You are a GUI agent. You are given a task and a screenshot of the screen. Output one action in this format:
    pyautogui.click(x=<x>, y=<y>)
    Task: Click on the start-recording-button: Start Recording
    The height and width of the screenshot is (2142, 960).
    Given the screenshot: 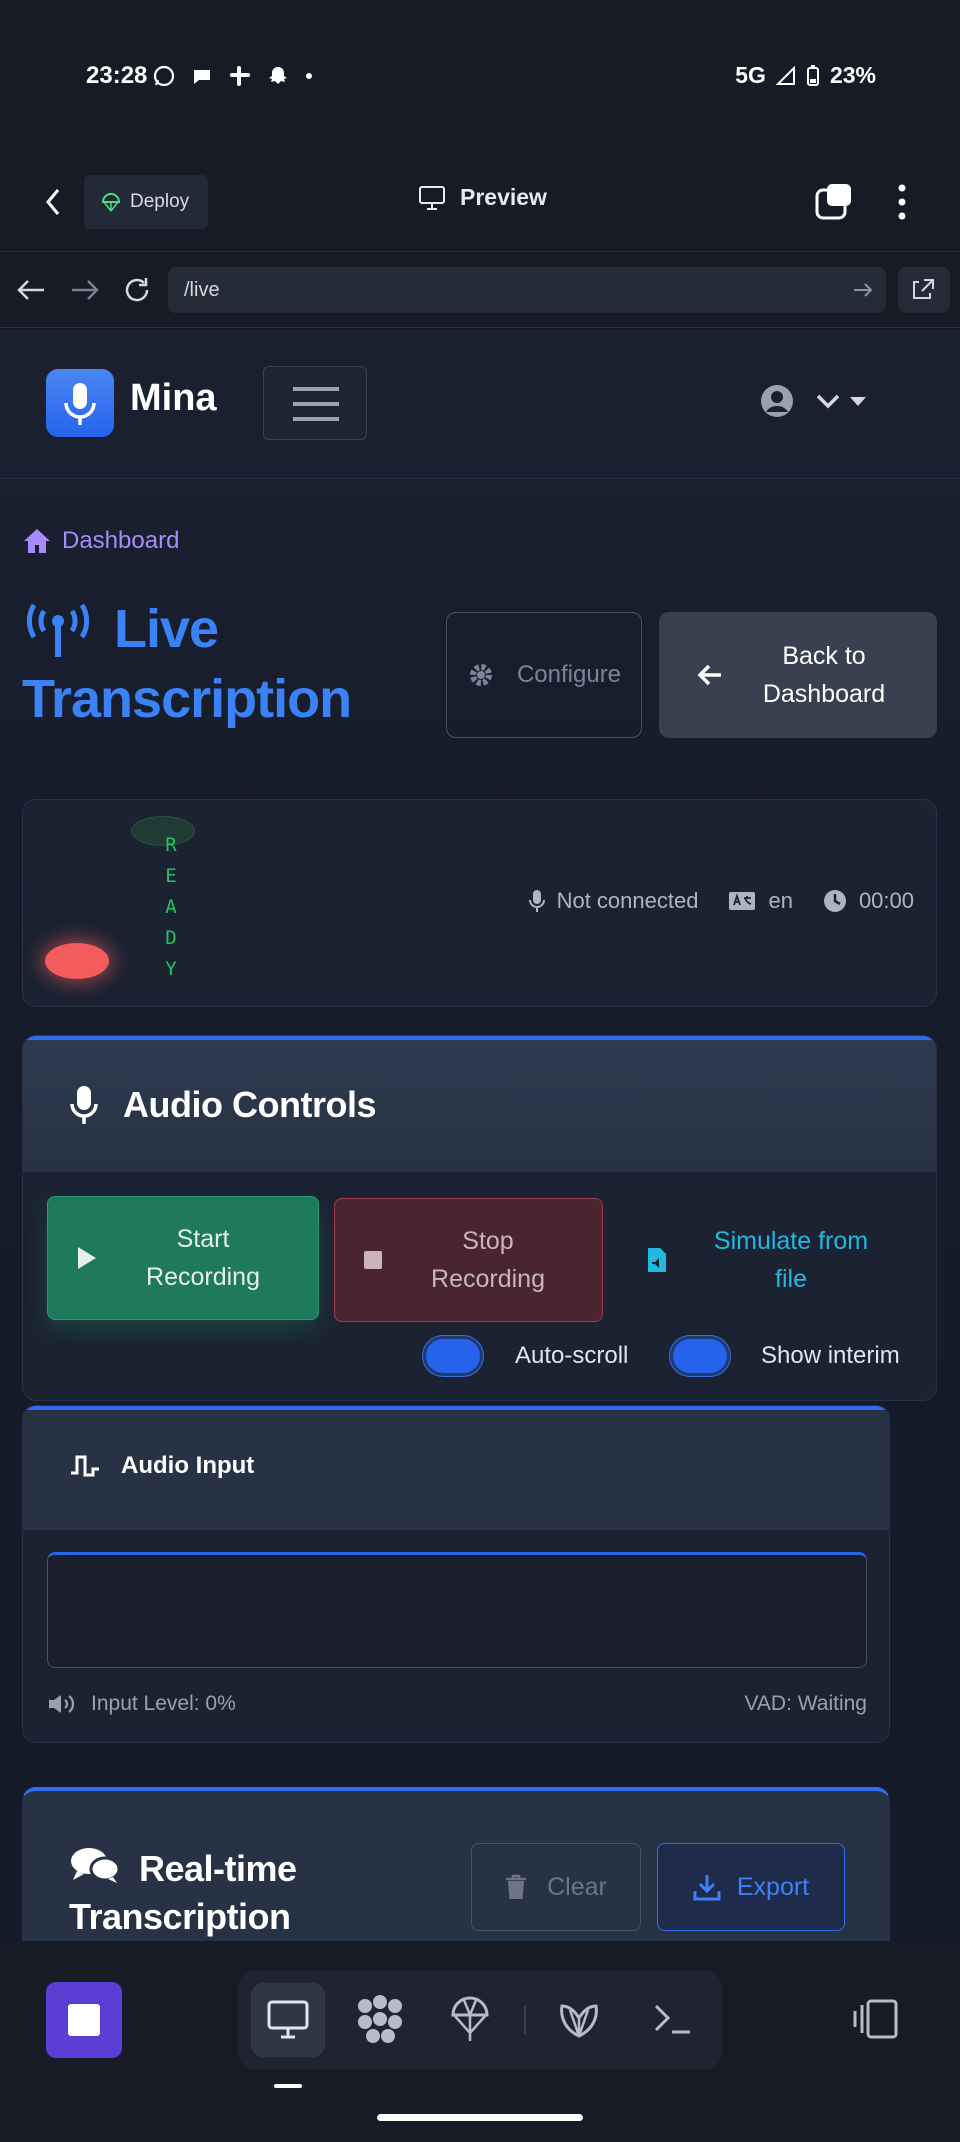 What is the action you would take?
    pyautogui.click(x=183, y=1258)
    